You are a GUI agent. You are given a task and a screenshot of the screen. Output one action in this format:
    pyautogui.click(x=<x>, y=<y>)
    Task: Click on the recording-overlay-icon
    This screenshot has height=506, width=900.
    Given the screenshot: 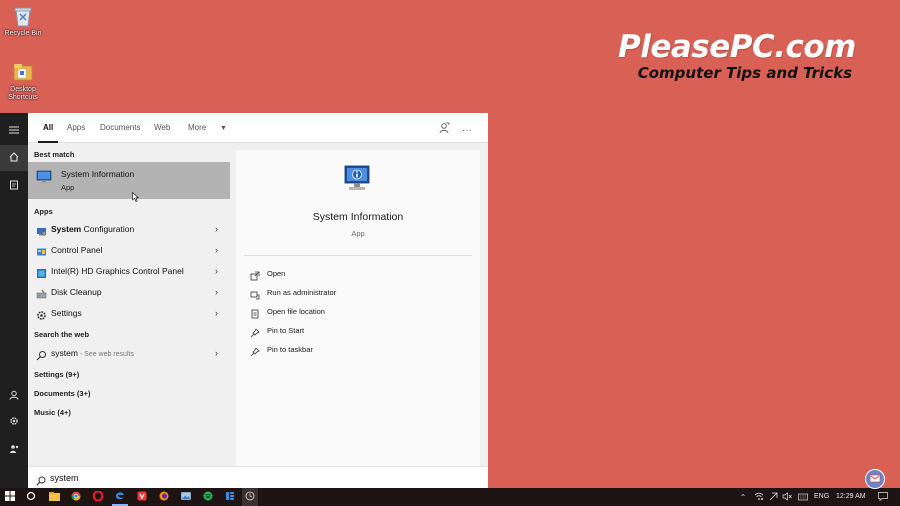 What is the action you would take?
    pyautogui.click(x=875, y=479)
    